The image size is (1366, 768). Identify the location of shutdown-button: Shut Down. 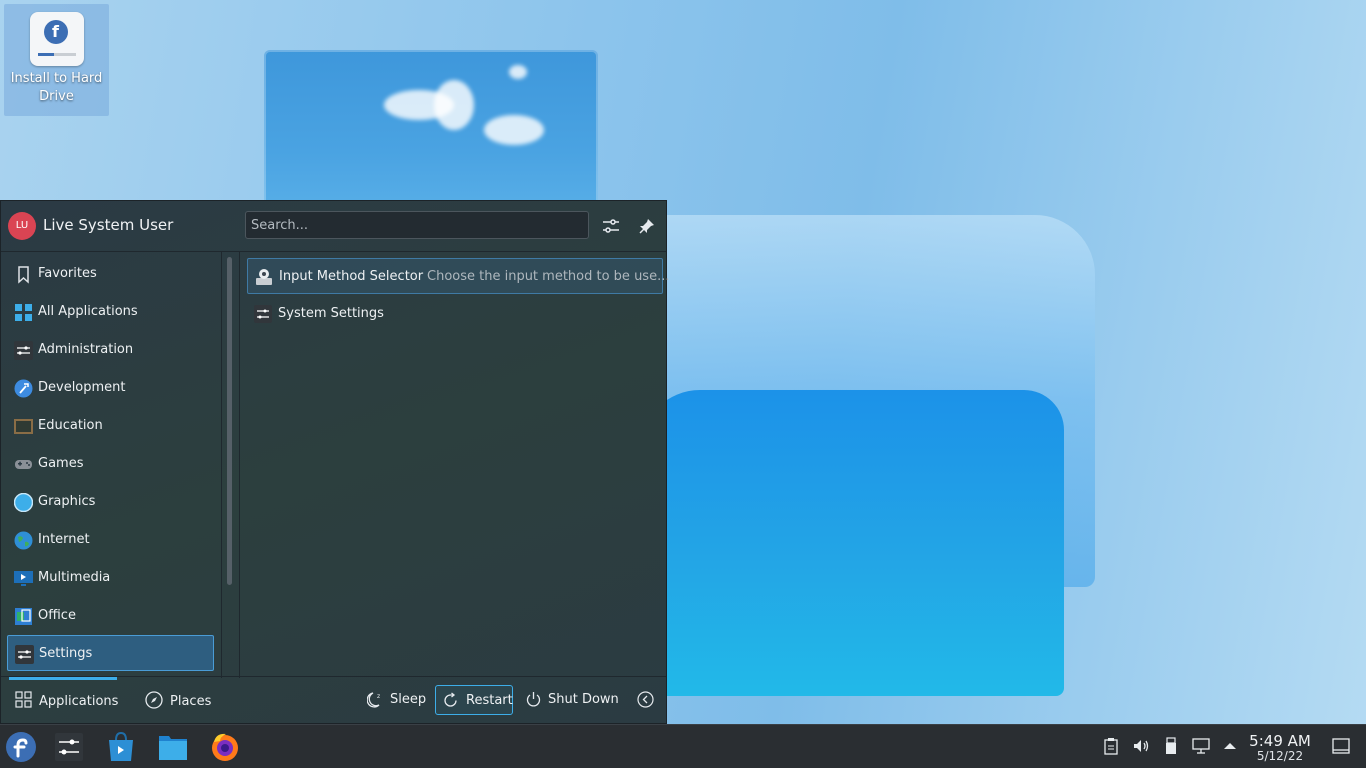
(570, 700).